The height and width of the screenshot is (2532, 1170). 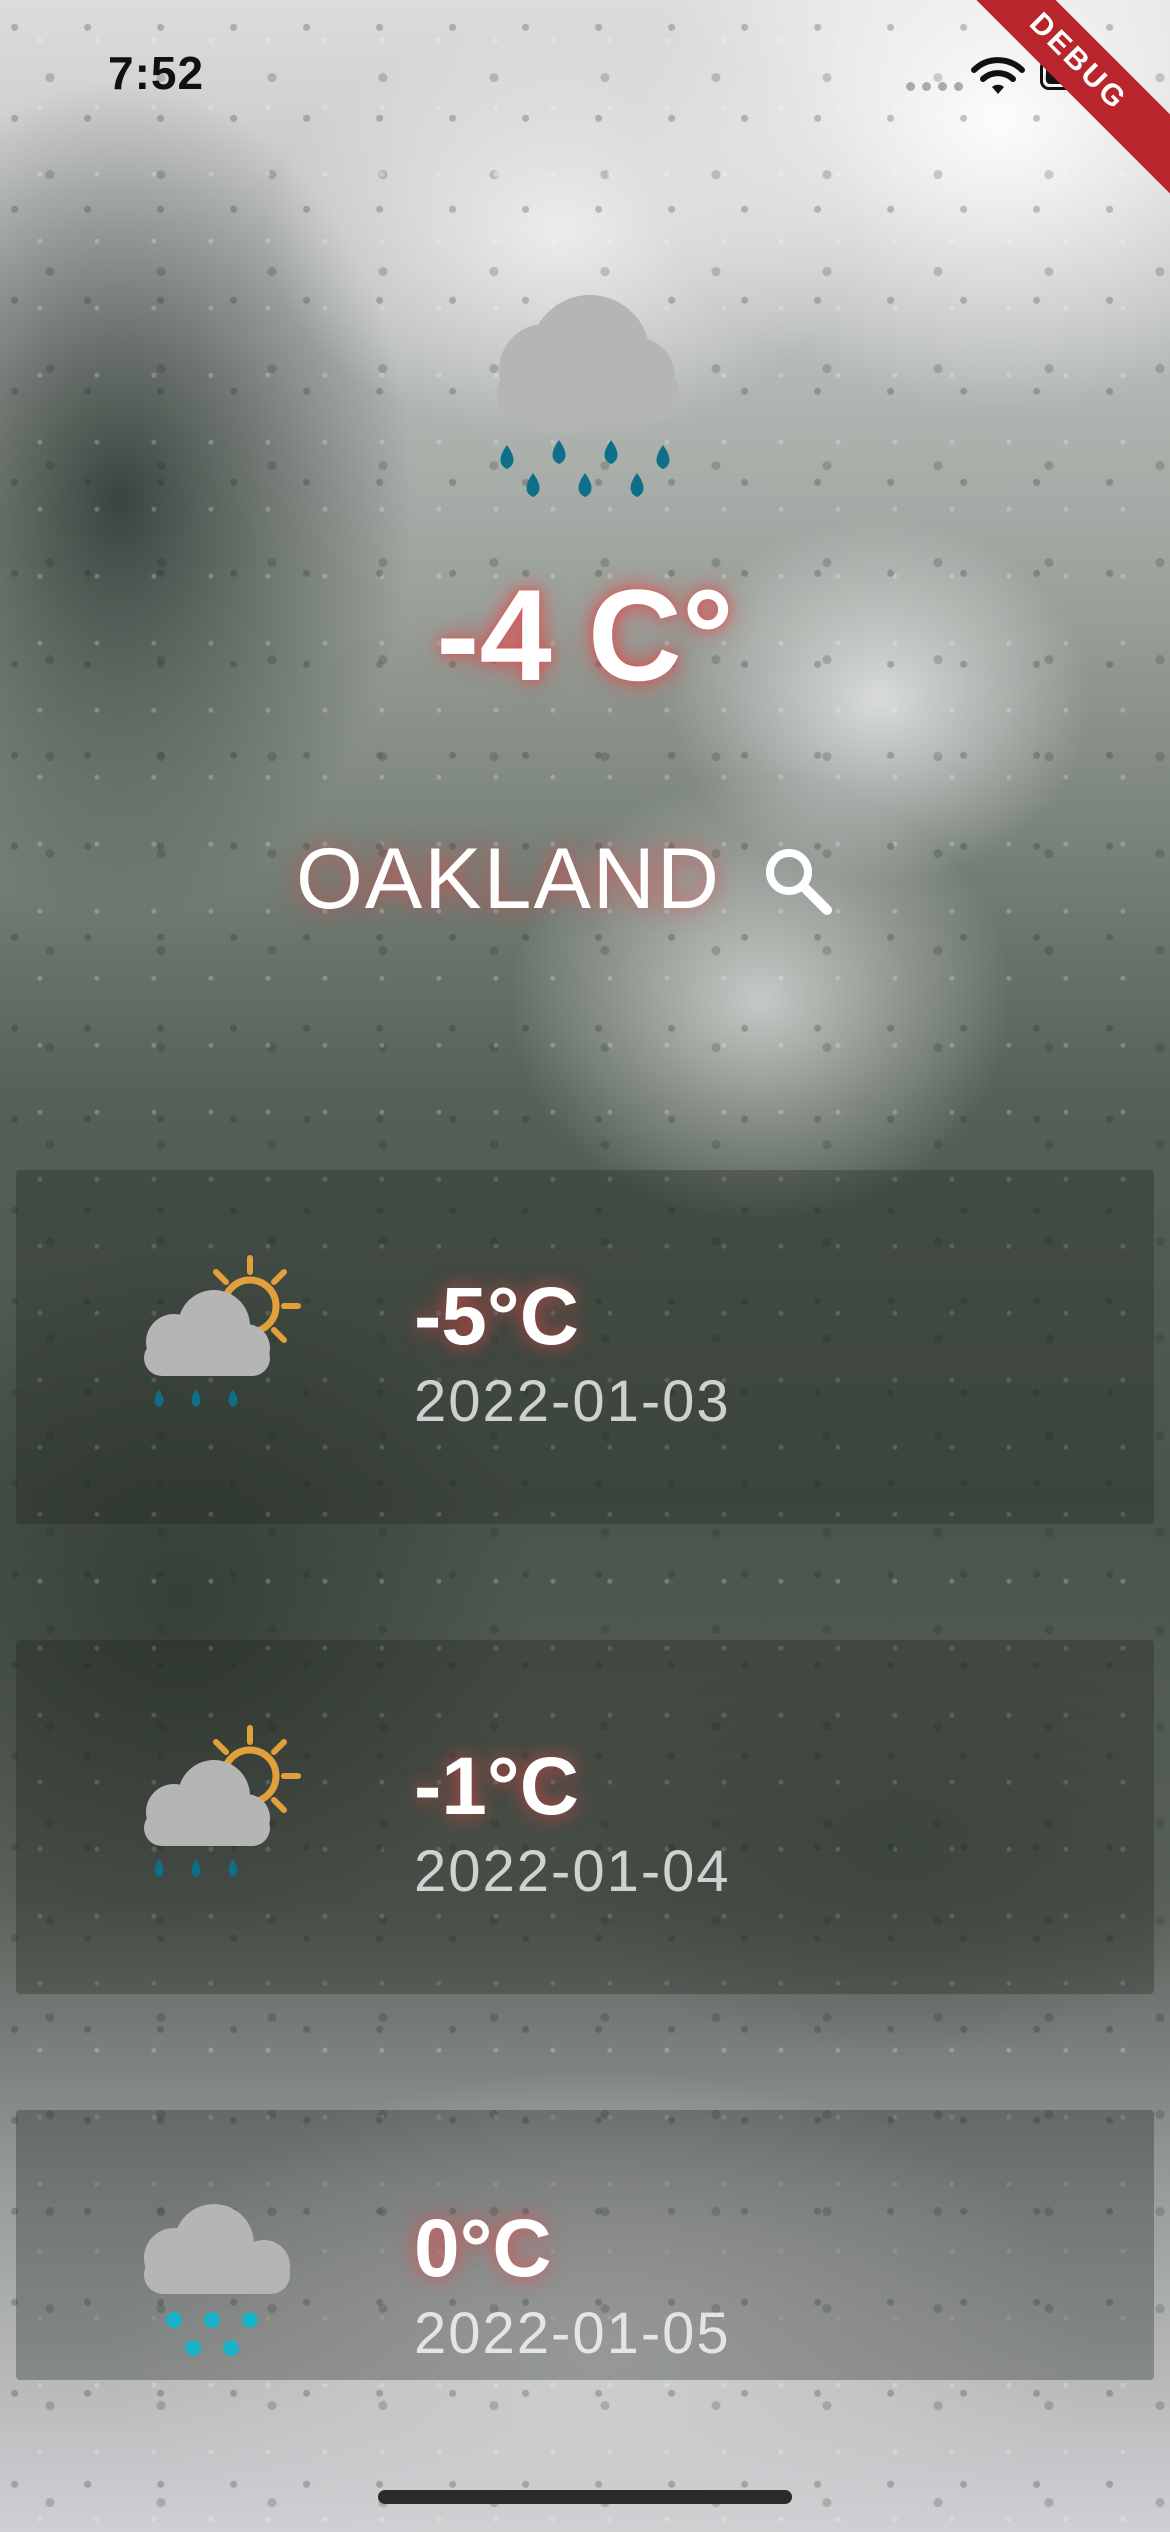 What do you see at coordinates (585, 1817) in the screenshot?
I see `forecast-card: -1°C 2022-01-04` at bounding box center [585, 1817].